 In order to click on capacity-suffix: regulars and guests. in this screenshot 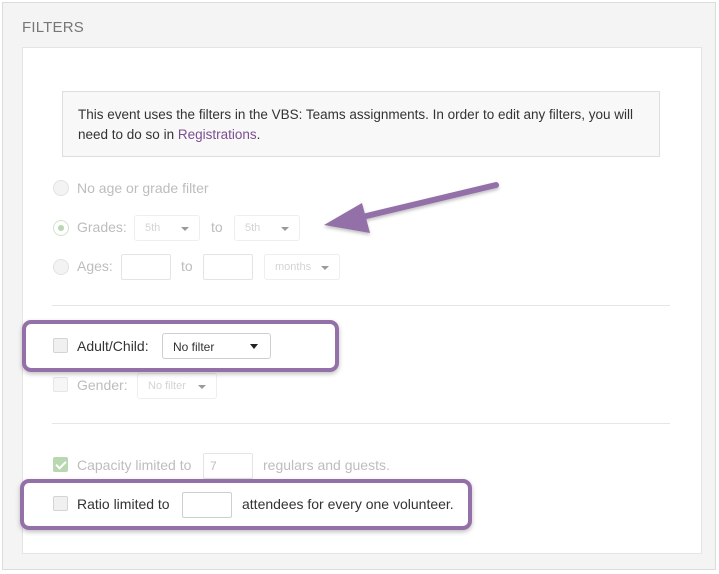, I will do `click(326, 465)`.